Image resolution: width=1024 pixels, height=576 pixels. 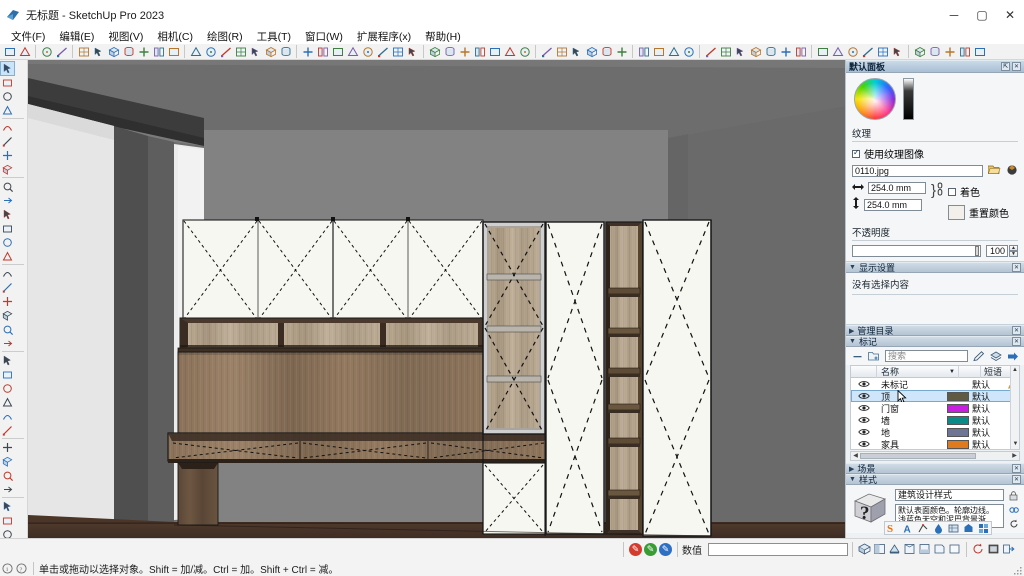 What do you see at coordinates (935, 153) in the screenshot?
I see `use-texture-row: 使用纹理图像` at bounding box center [935, 153].